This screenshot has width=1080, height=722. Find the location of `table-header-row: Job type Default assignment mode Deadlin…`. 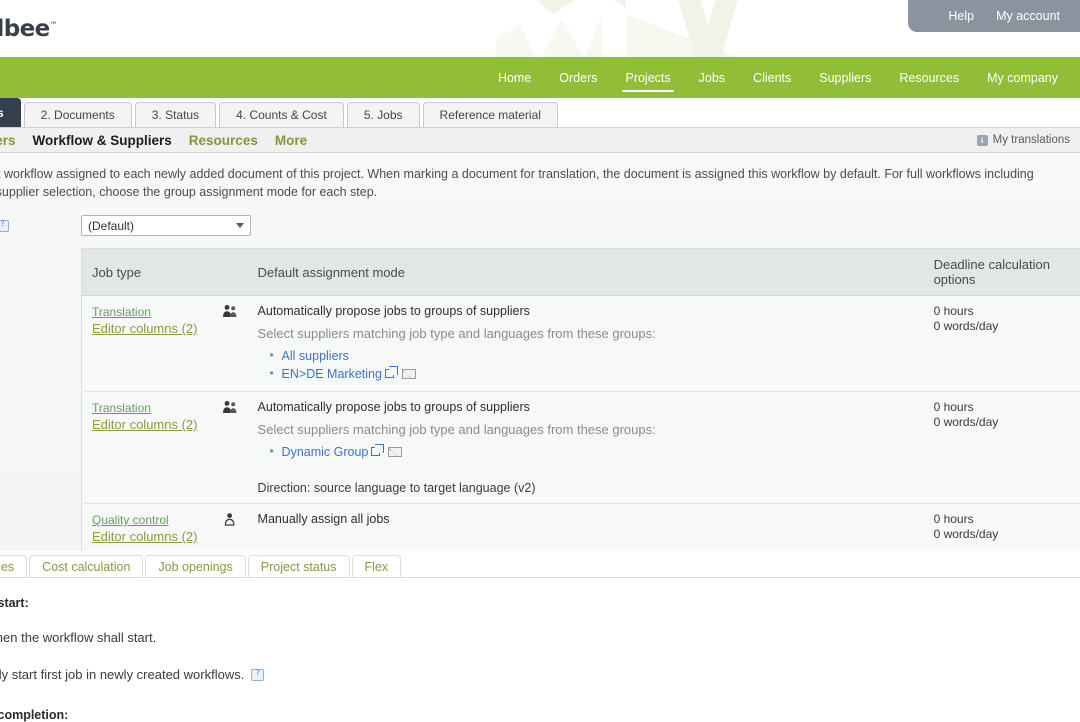

table-header-row: Job type Default assignment mode Deadlin… is located at coordinates (581, 272).